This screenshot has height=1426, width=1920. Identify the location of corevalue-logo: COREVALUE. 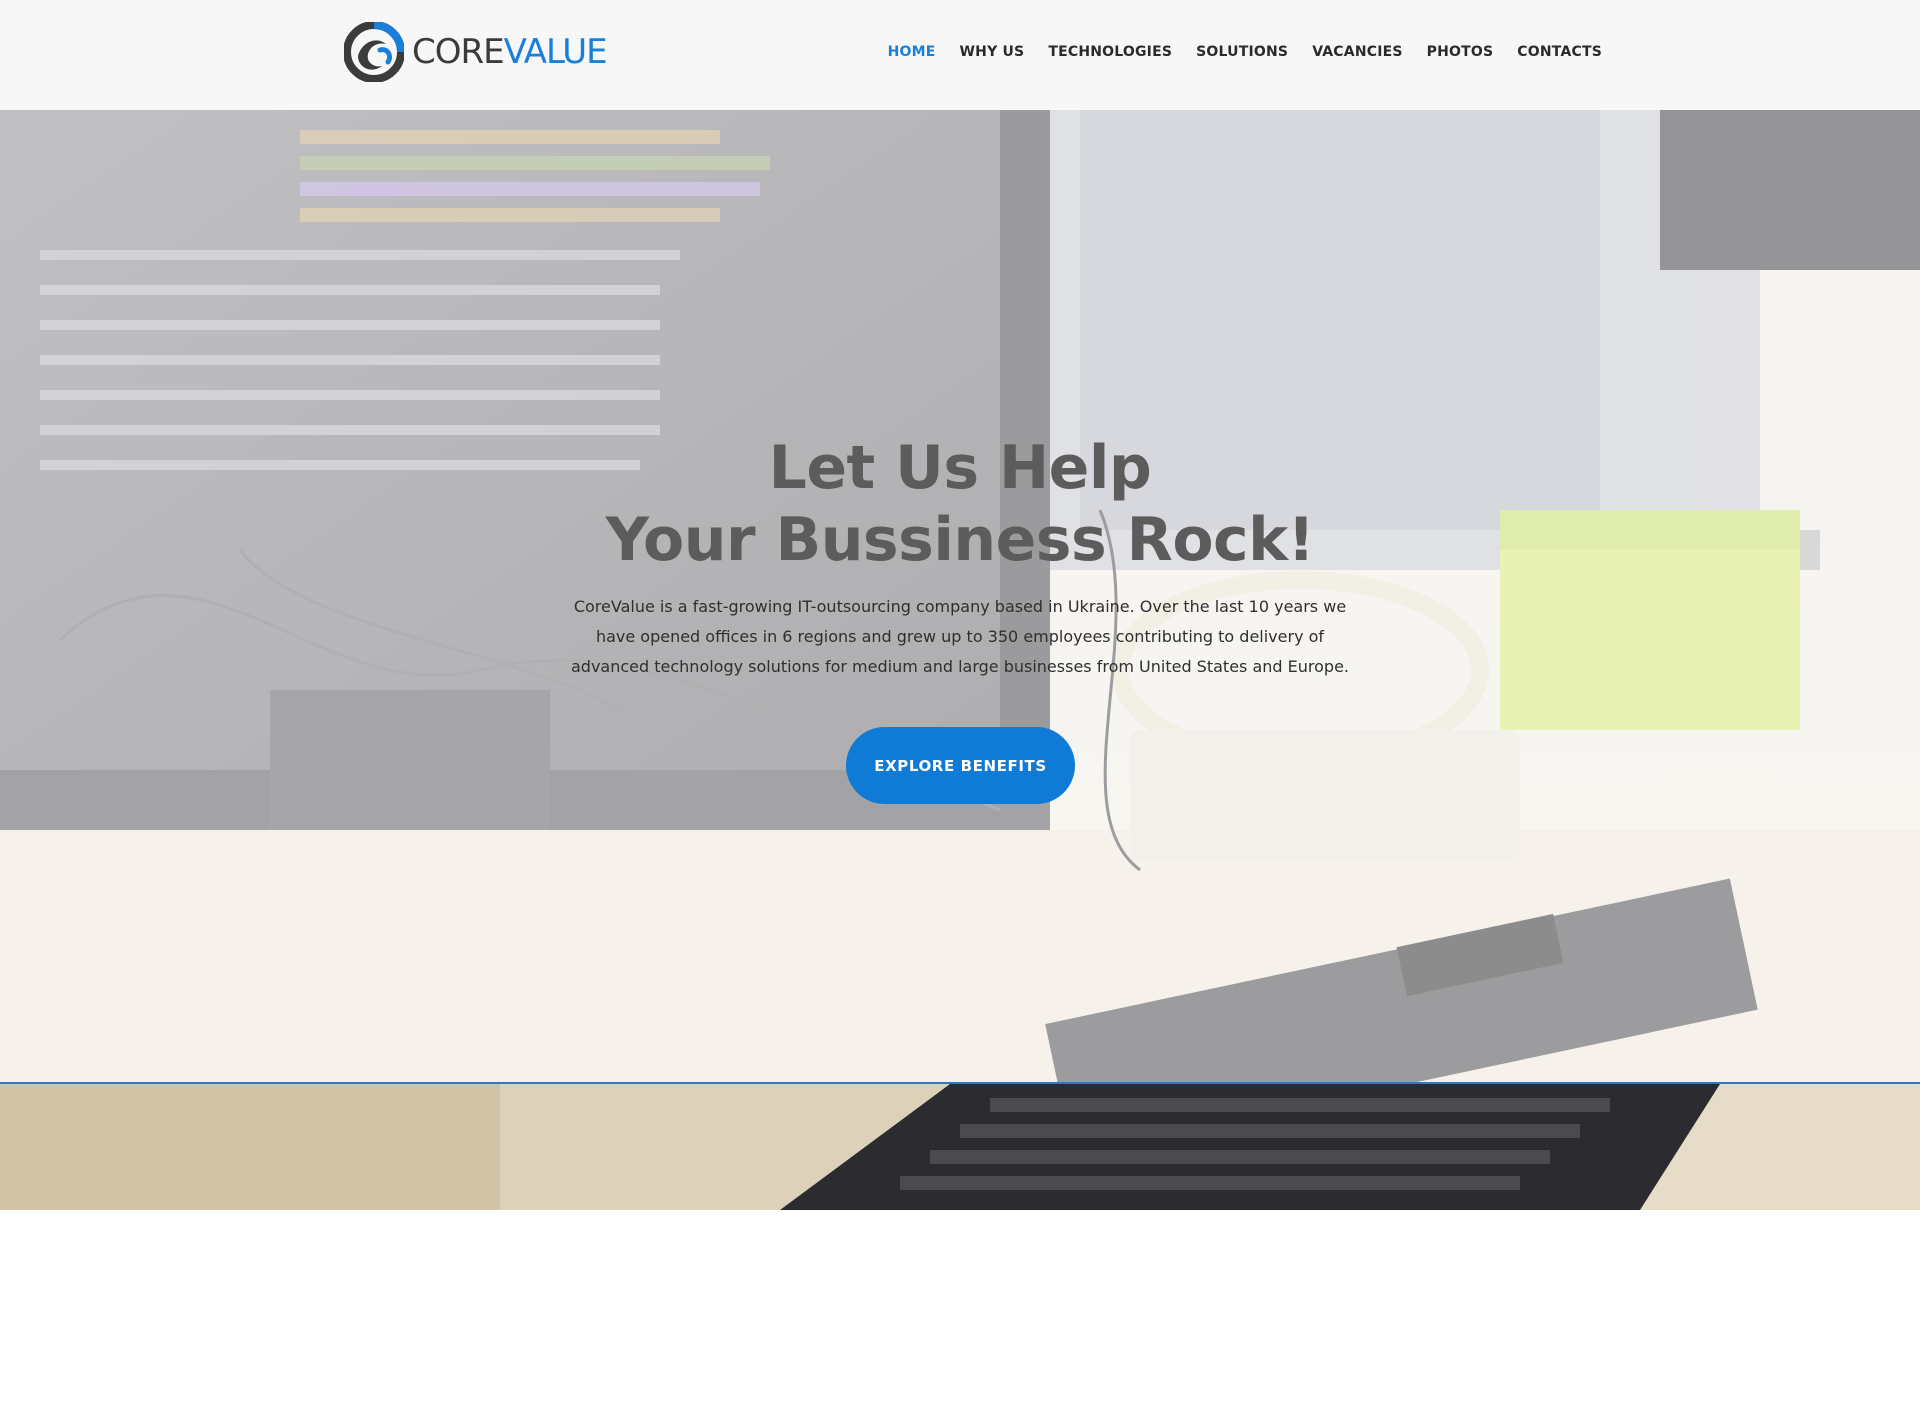
(476, 52).